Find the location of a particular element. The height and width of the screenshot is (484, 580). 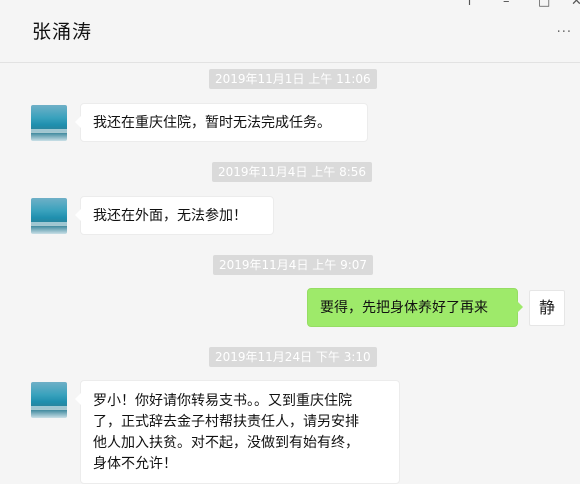

message-line: 身体不允许！ is located at coordinates (135, 464).